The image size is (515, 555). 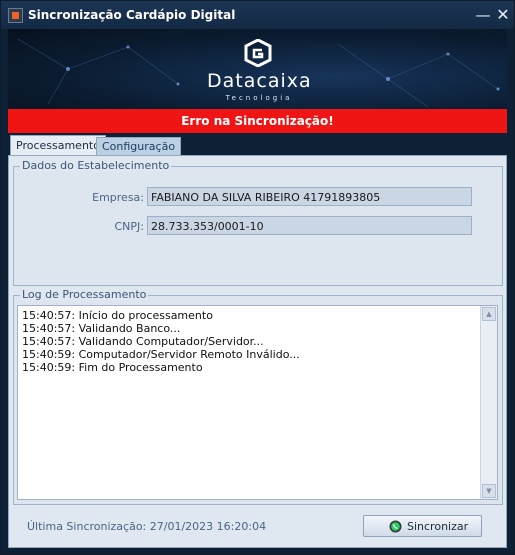 I want to click on status-banner: Erro na Sincronização!, so click(x=257, y=121).